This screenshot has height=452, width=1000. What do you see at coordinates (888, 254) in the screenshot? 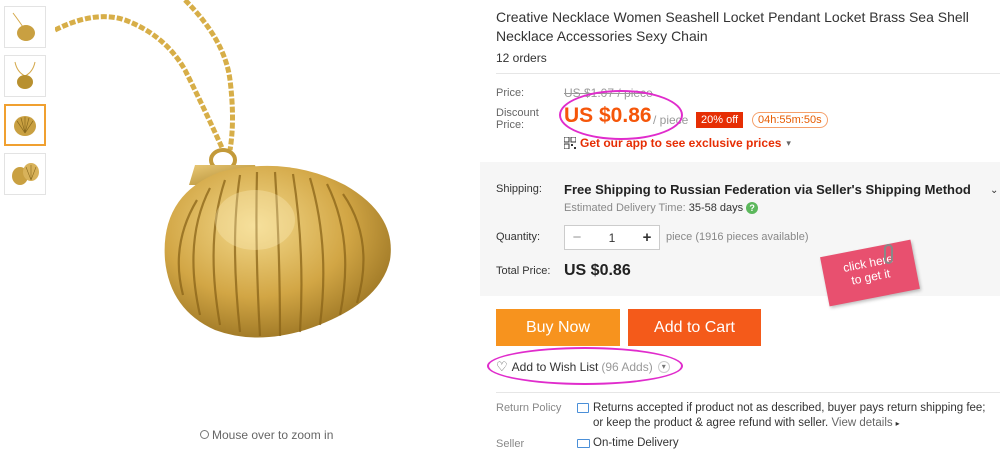
I see `paperclip-icon` at bounding box center [888, 254].